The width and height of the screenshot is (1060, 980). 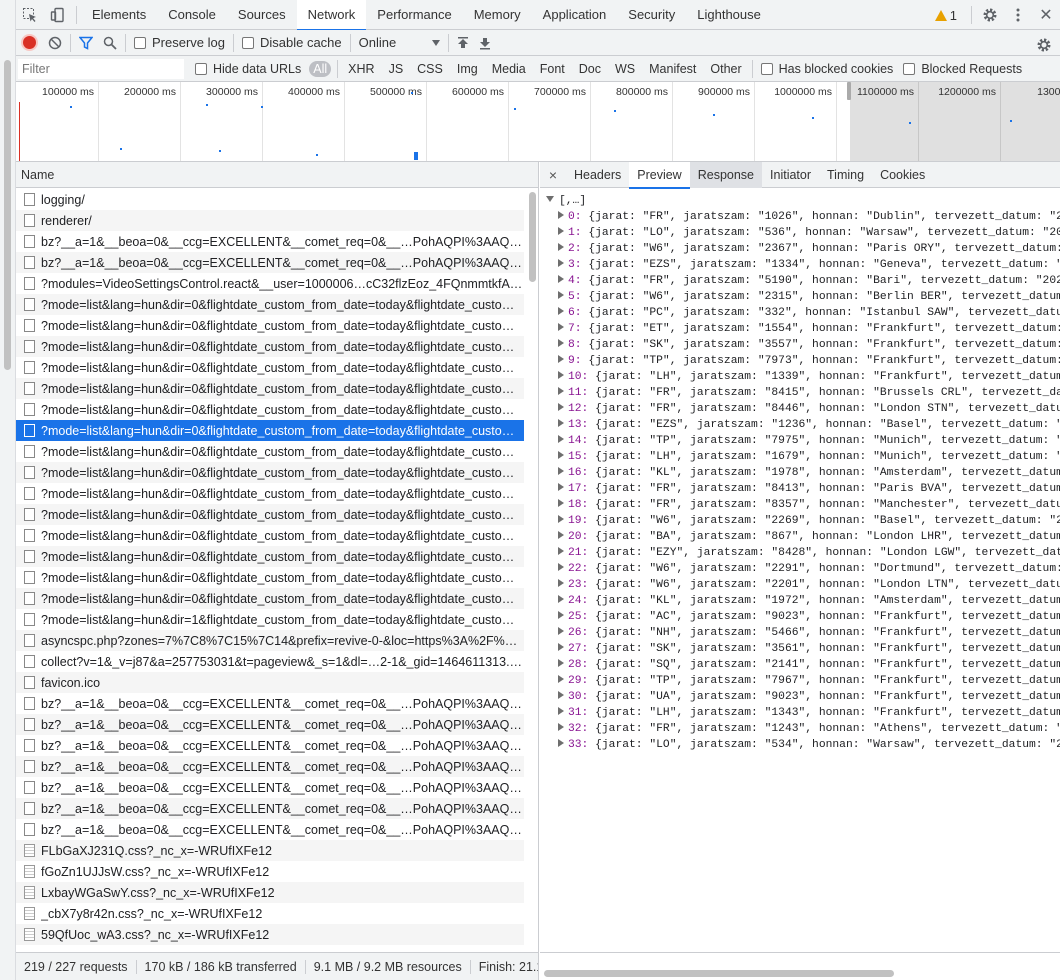 I want to click on request-list-scrollbar, so click(x=532, y=237).